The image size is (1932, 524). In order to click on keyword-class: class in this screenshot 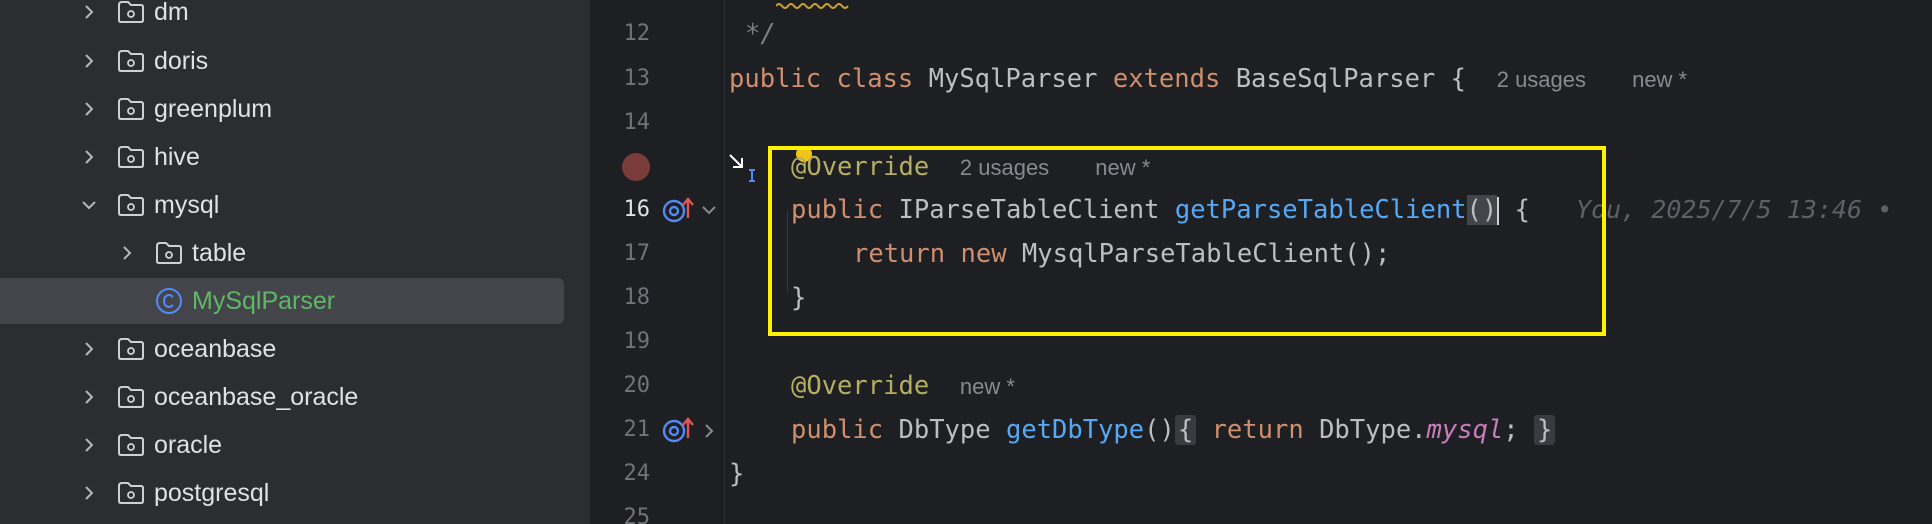, I will do `click(875, 79)`.